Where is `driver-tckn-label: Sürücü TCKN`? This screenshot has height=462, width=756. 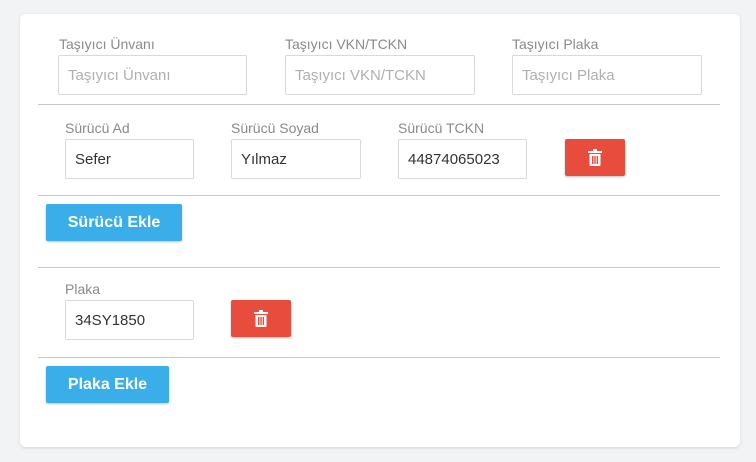
driver-tckn-label: Sürücü TCKN is located at coordinates (441, 128).